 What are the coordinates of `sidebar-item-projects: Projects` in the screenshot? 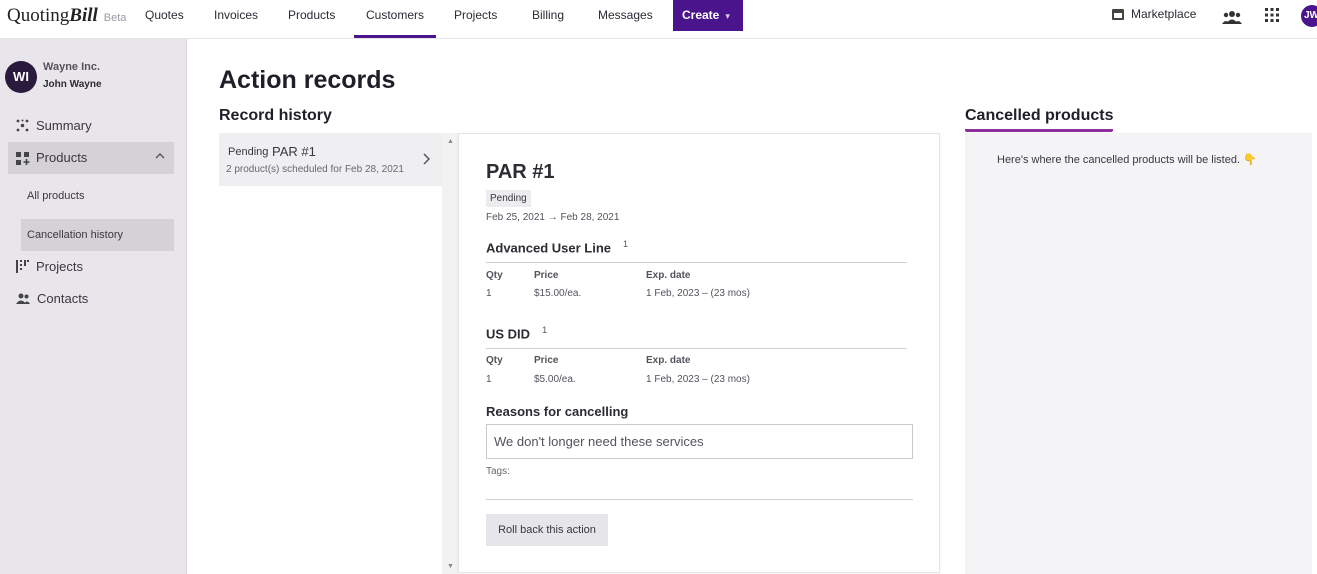 It's located at (49, 266).